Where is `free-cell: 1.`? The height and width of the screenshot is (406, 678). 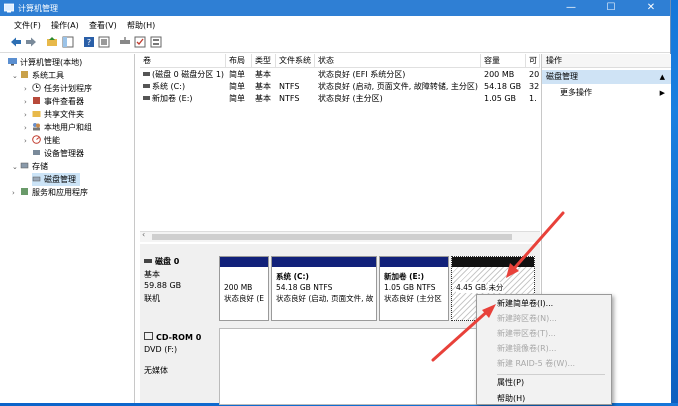 free-cell: 1. is located at coordinates (533, 98).